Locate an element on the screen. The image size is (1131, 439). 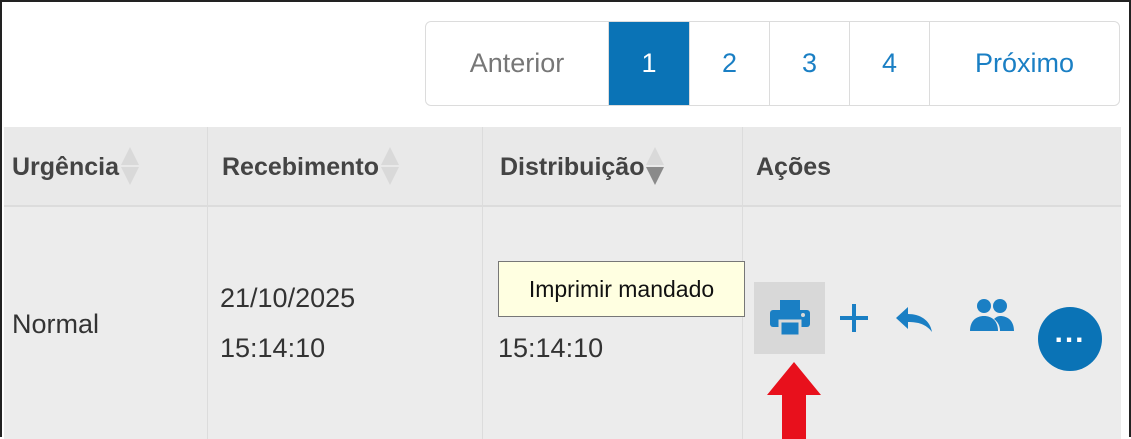
column-header-label: Ações is located at coordinates (794, 166).